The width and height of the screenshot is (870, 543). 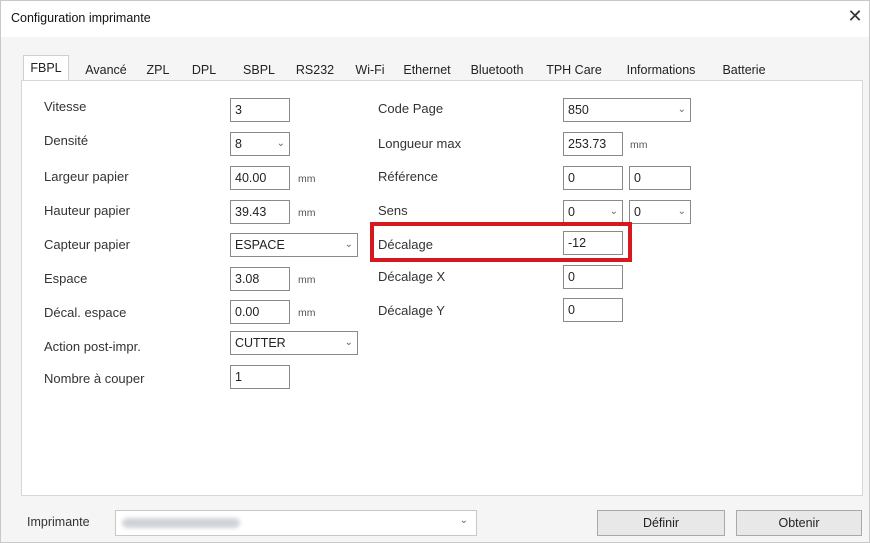 What do you see at coordinates (260, 343) in the screenshot?
I see `action-value: CUTTER` at bounding box center [260, 343].